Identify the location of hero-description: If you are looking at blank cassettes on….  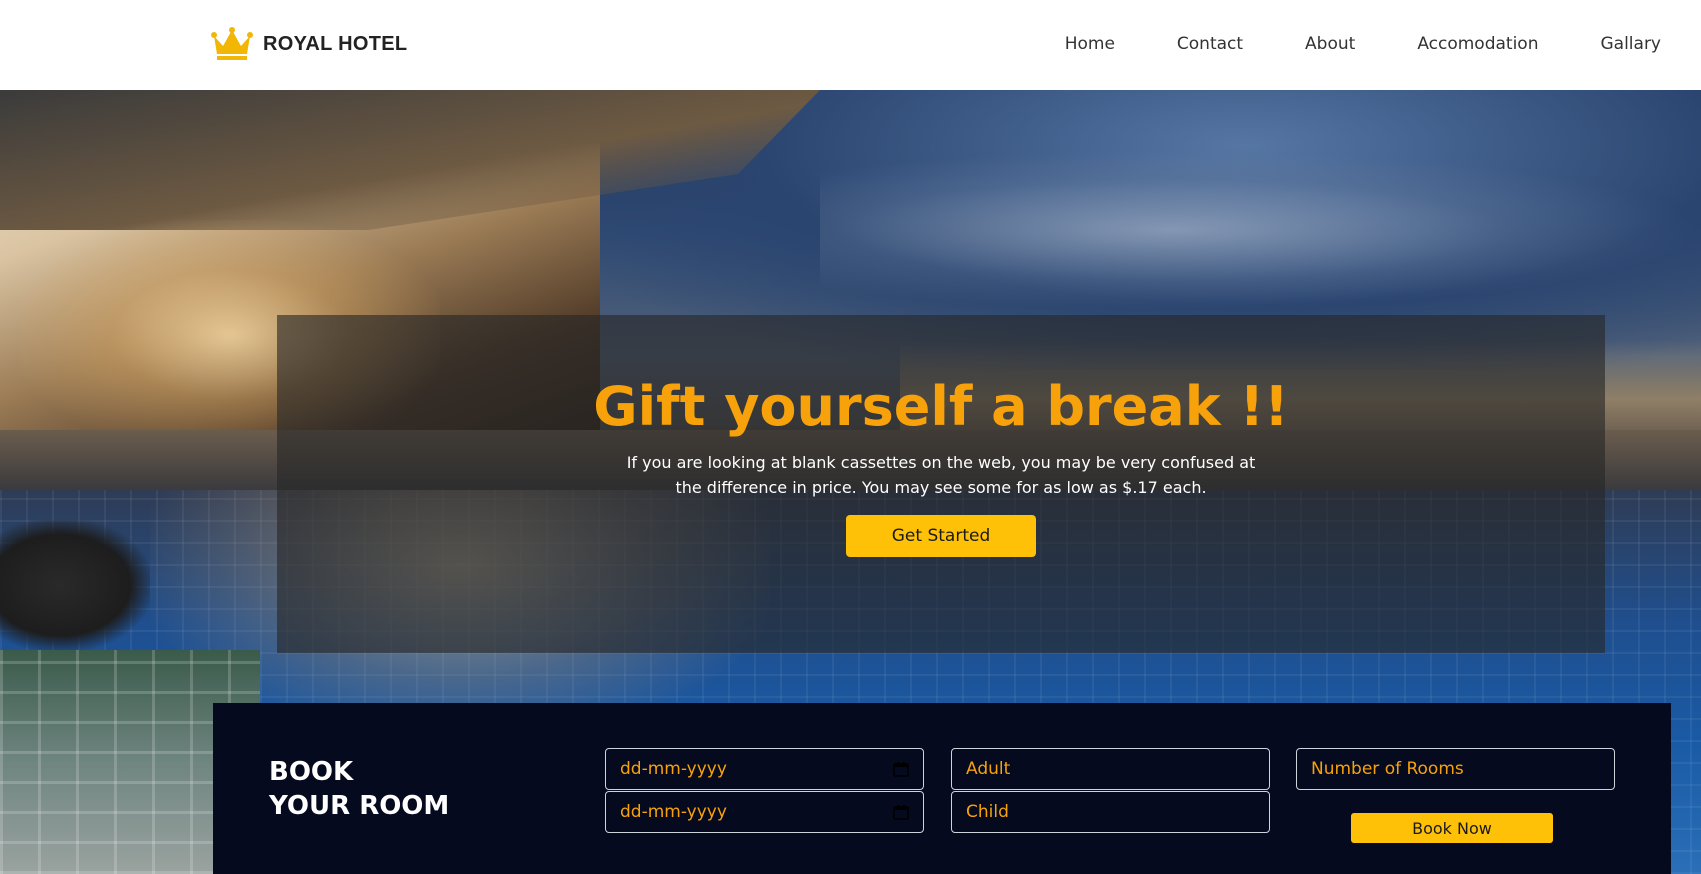
(941, 475).